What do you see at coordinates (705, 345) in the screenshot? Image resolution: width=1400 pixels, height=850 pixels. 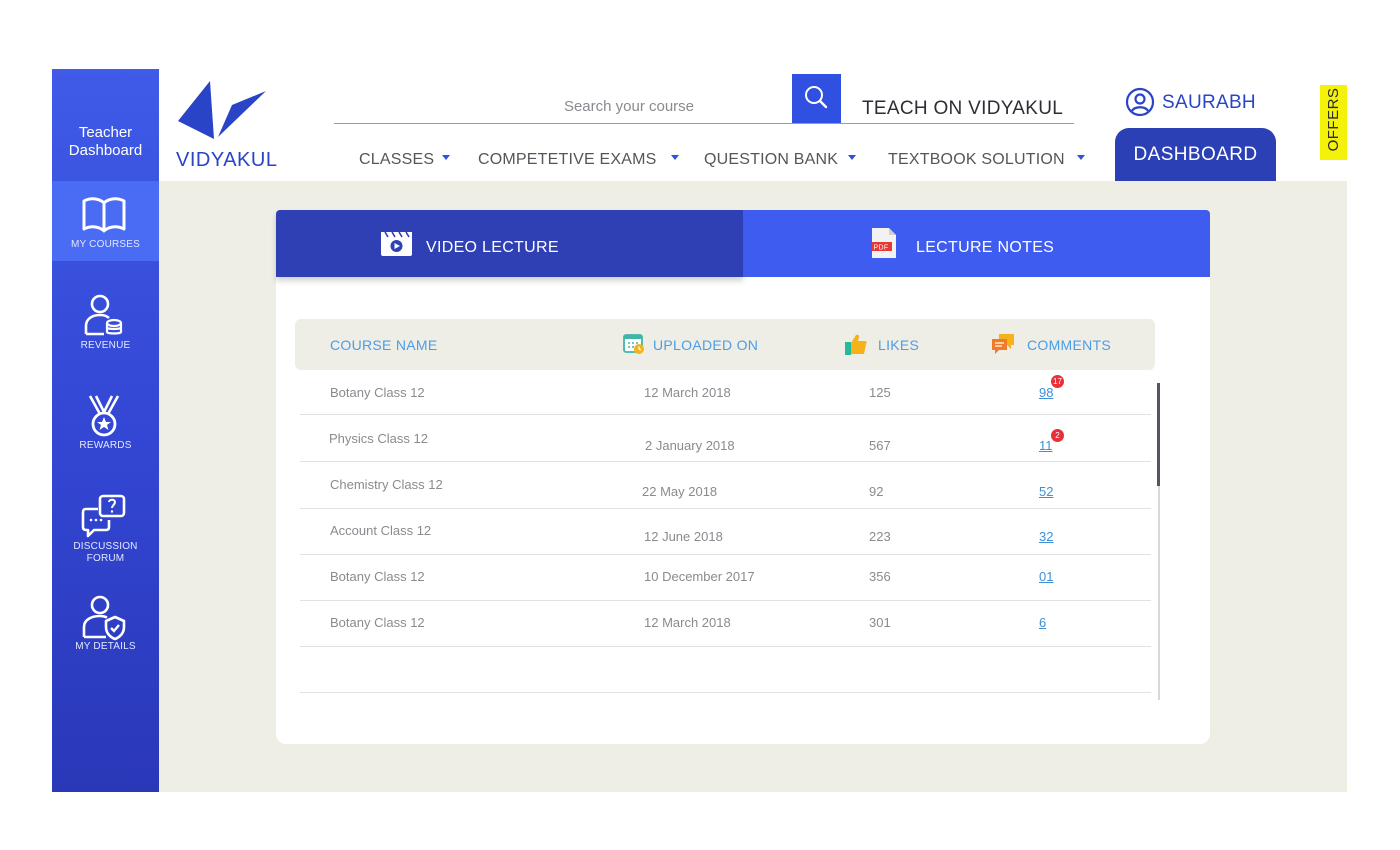 I see `column-header-uploaded-on: UPLOADED ON` at bounding box center [705, 345].